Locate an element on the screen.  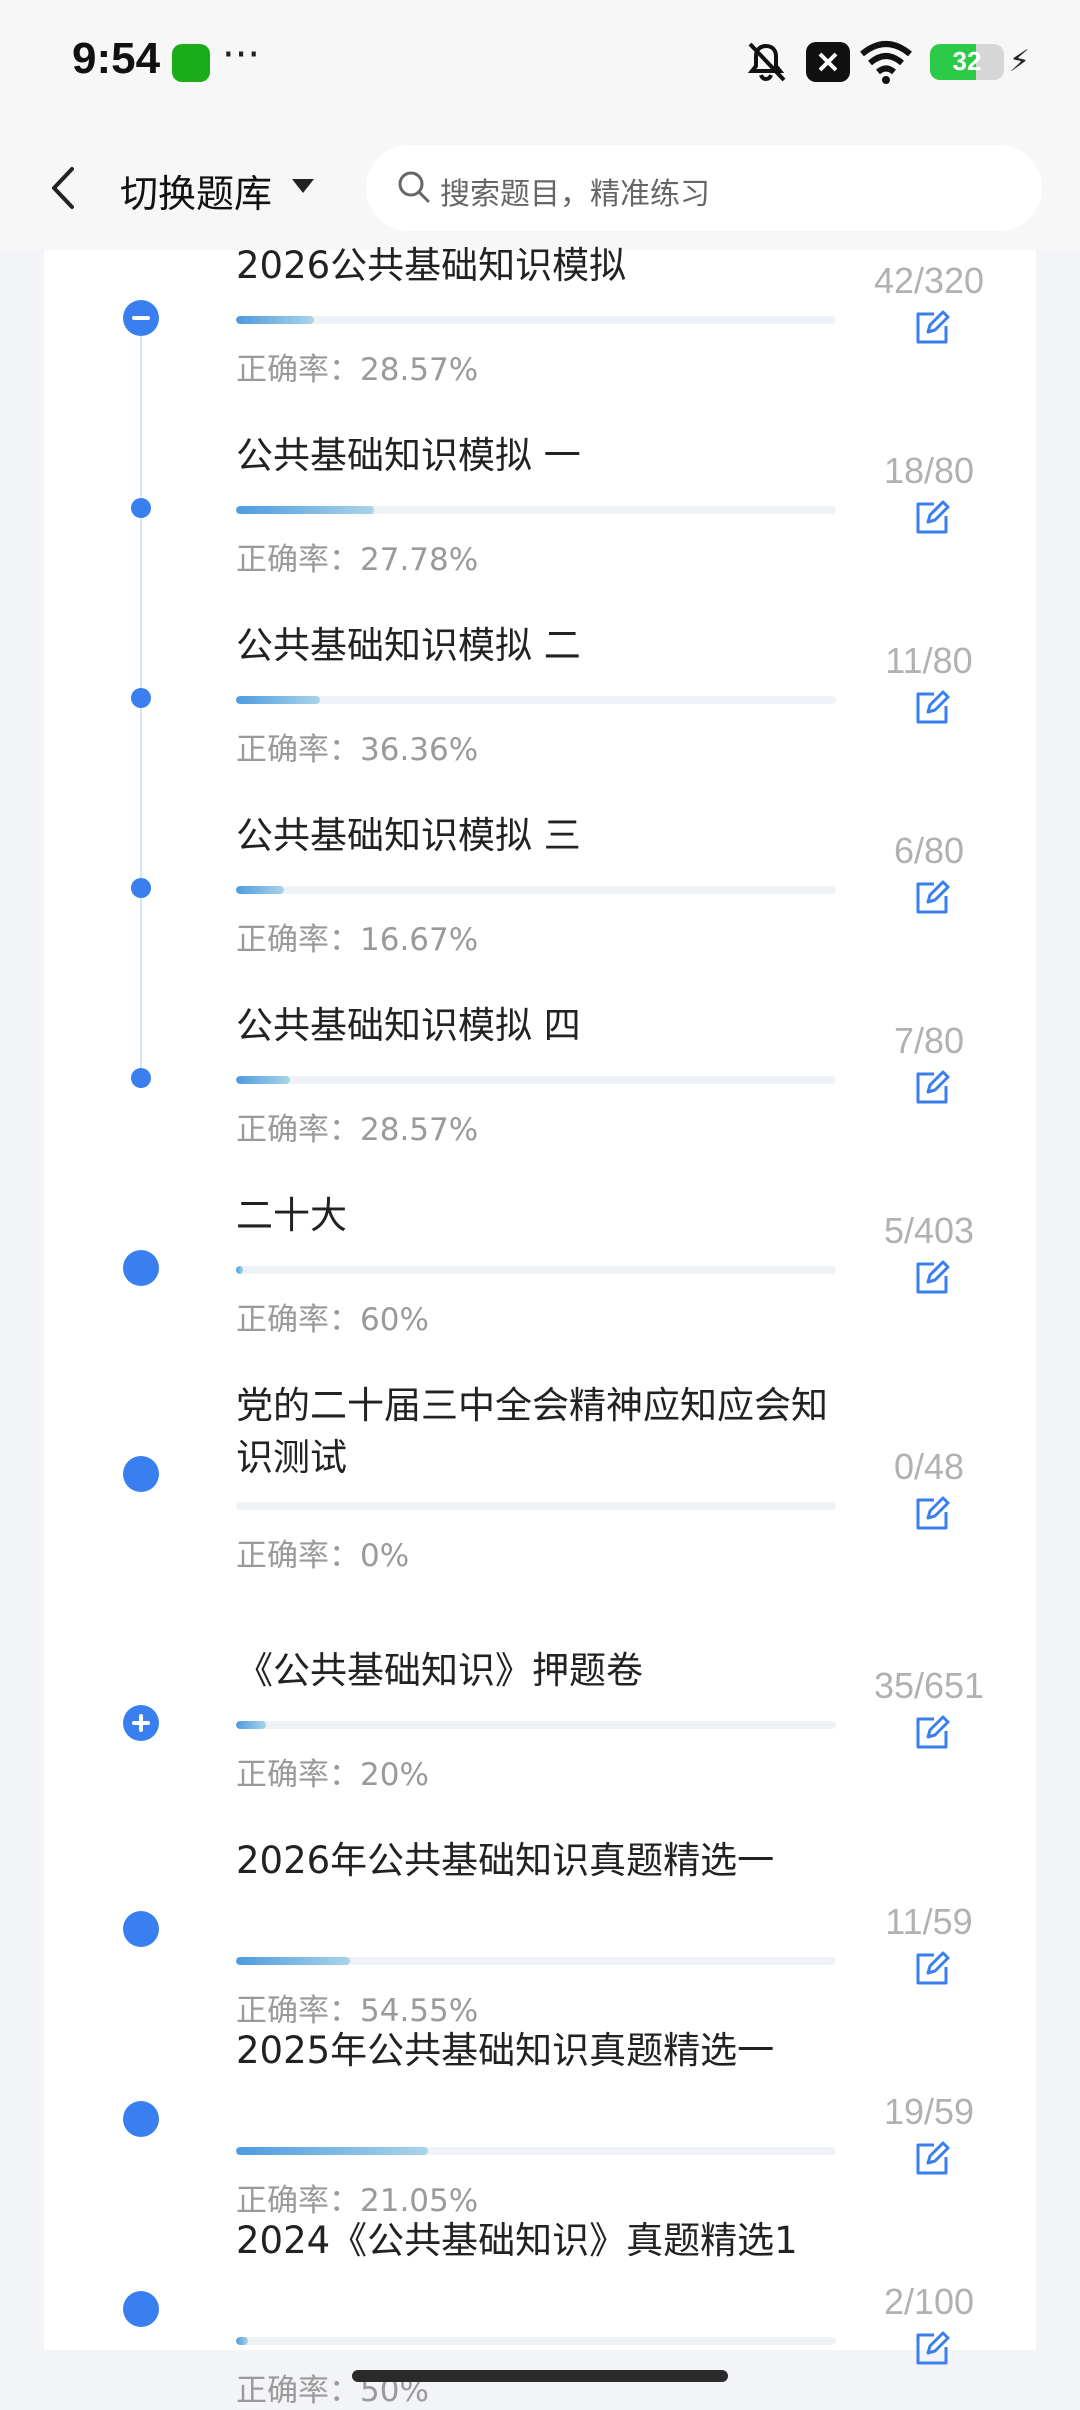
home-indicator is located at coordinates (540, 2376).